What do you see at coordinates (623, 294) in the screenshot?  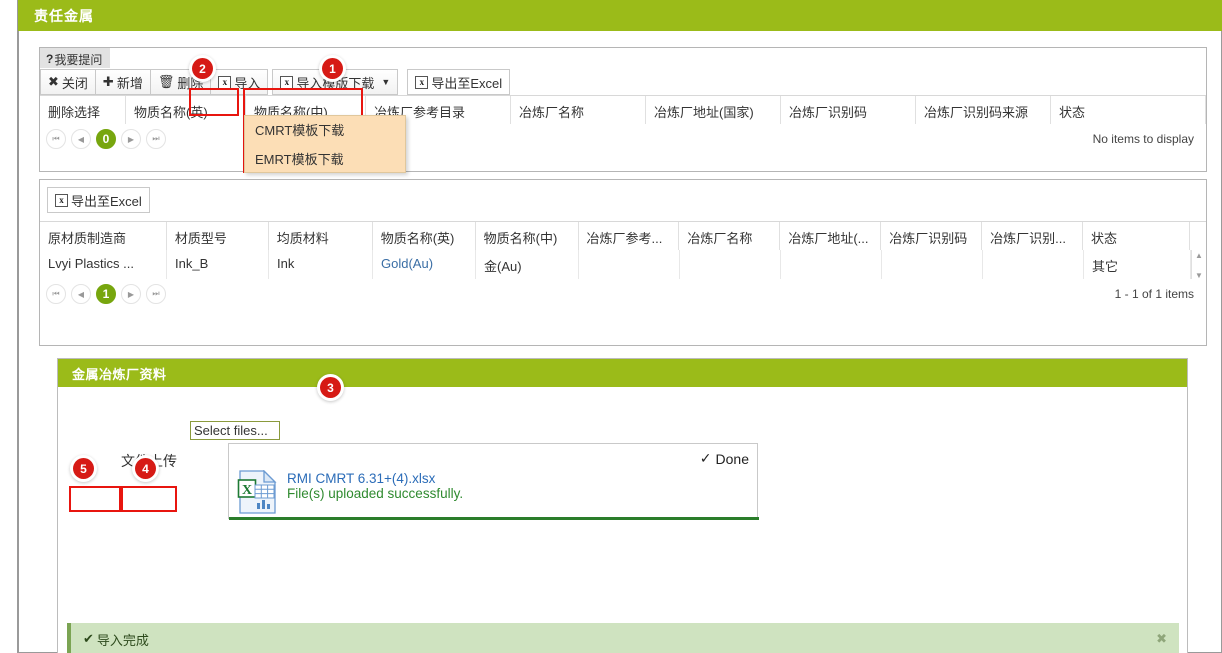 I see `panel2-grid-footer: ⏮ ◀ 1 ▶ ⏭ 1 - 1 of 1 items` at bounding box center [623, 294].